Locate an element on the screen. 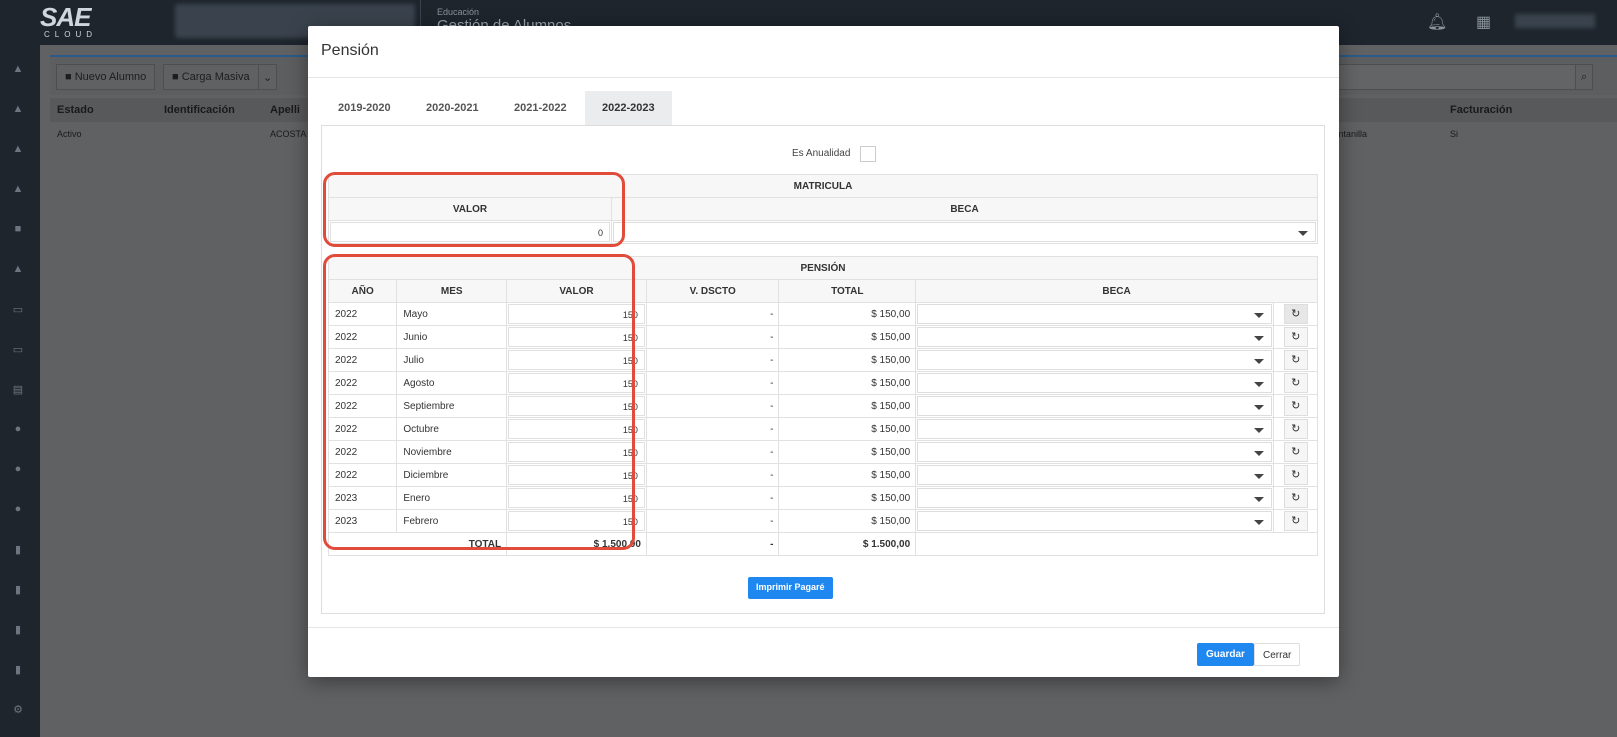 Image resolution: width=1617 pixels, height=737 pixels. total-dscto: - is located at coordinates (712, 544).